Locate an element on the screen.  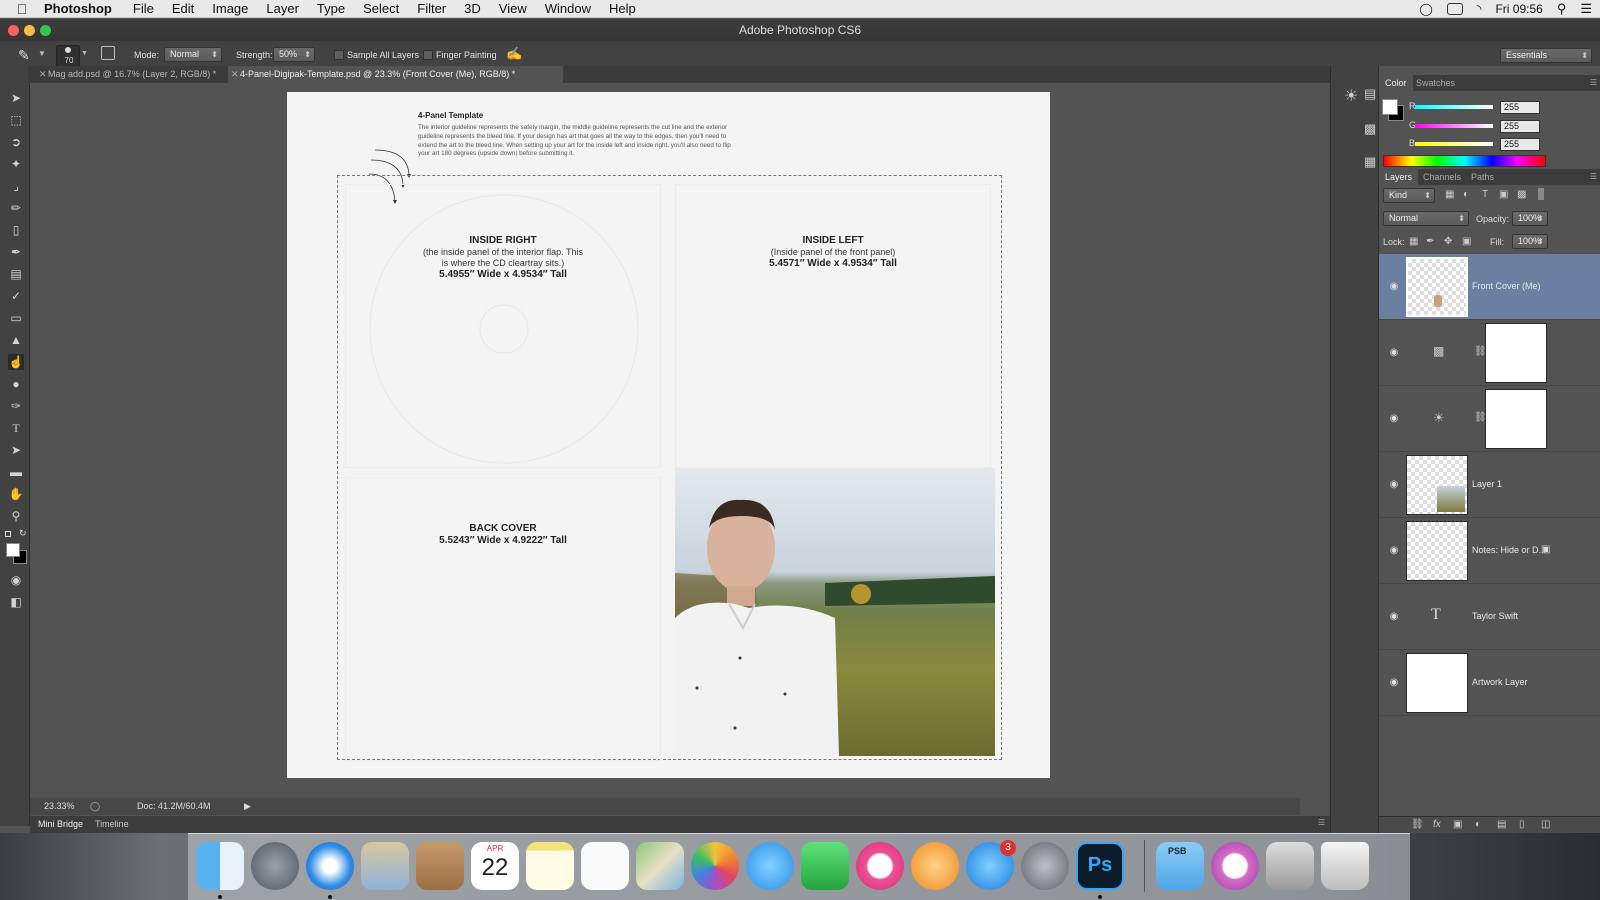
workspace-switcher: Essentials is located at coordinates (1546, 55).